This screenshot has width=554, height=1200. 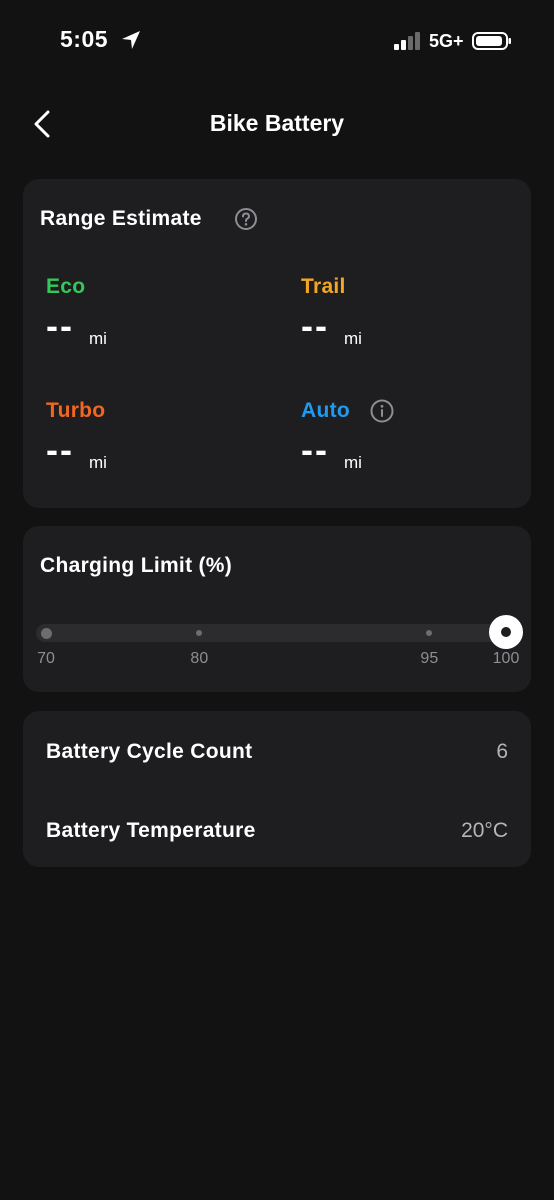 I want to click on battery-temperature-label: Battery Temperature, so click(x=151, y=830).